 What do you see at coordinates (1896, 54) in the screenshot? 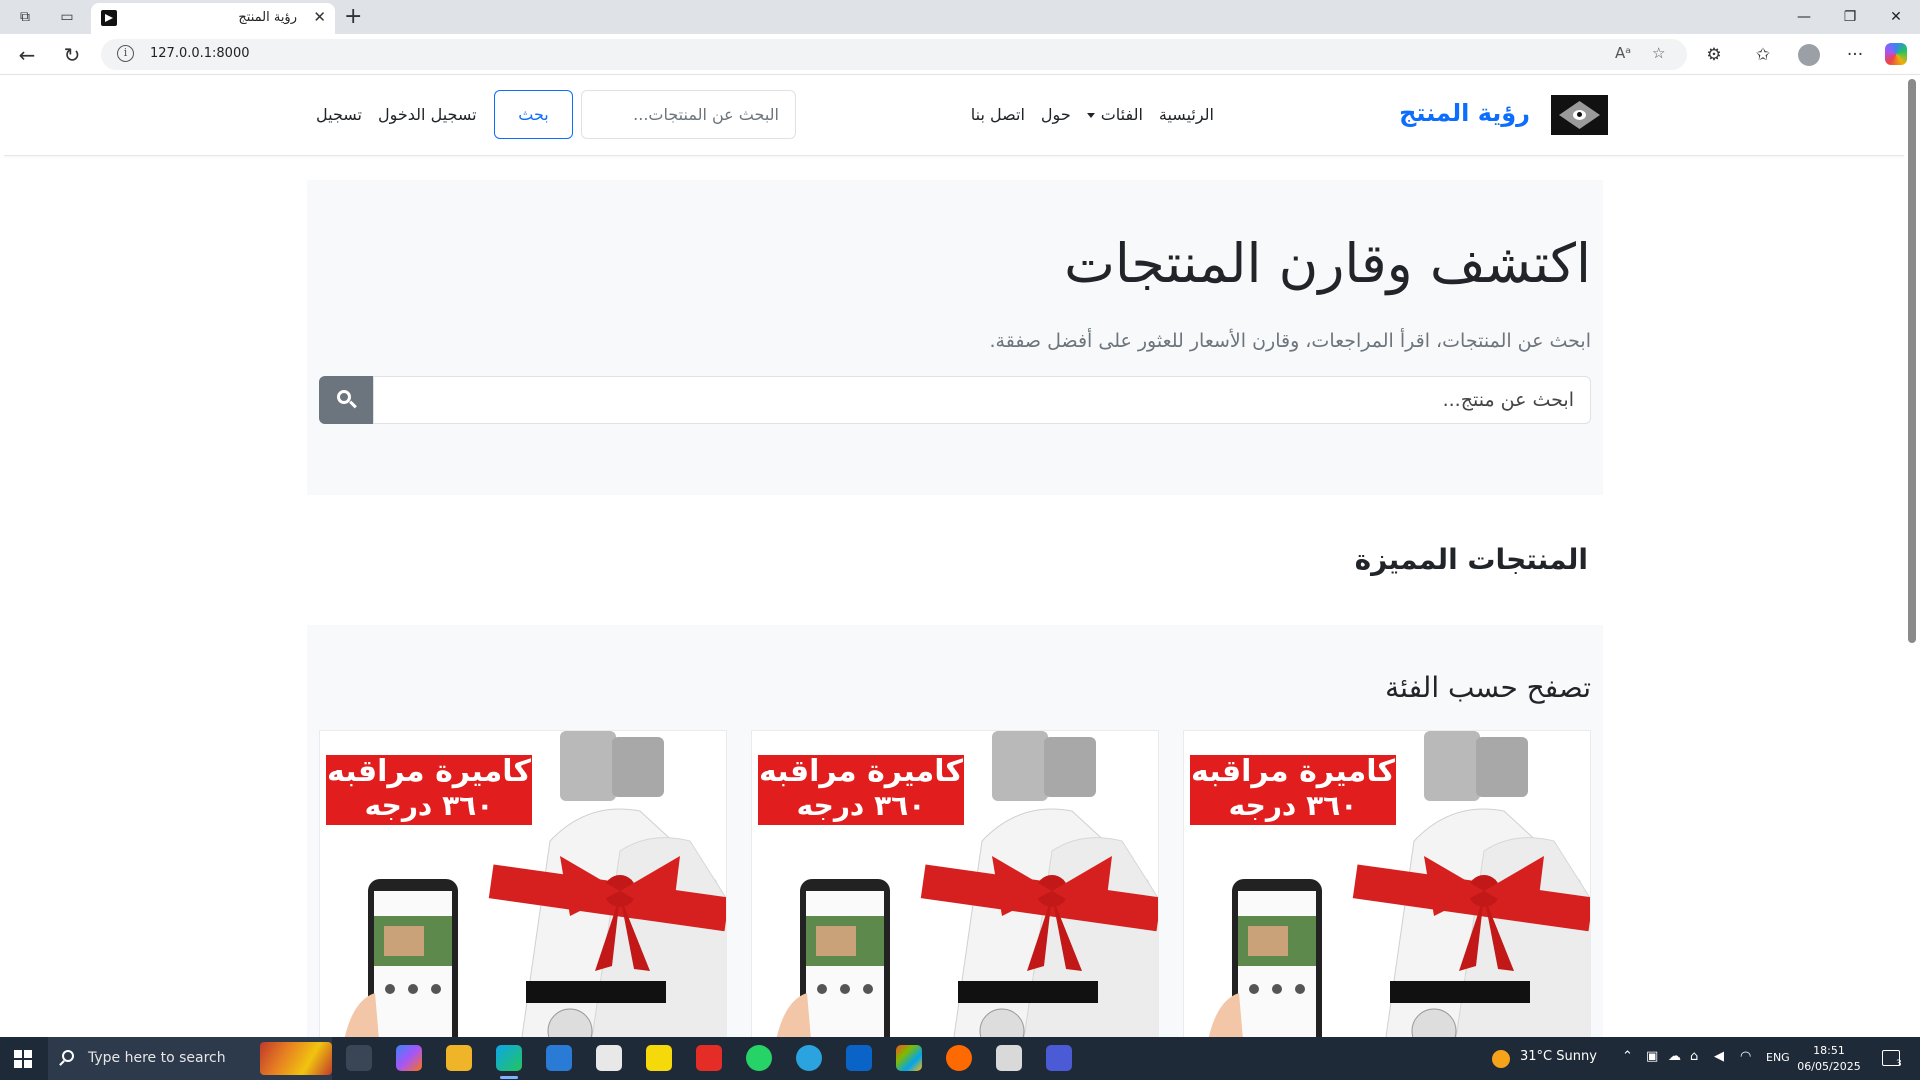
I see `copilot-icon` at bounding box center [1896, 54].